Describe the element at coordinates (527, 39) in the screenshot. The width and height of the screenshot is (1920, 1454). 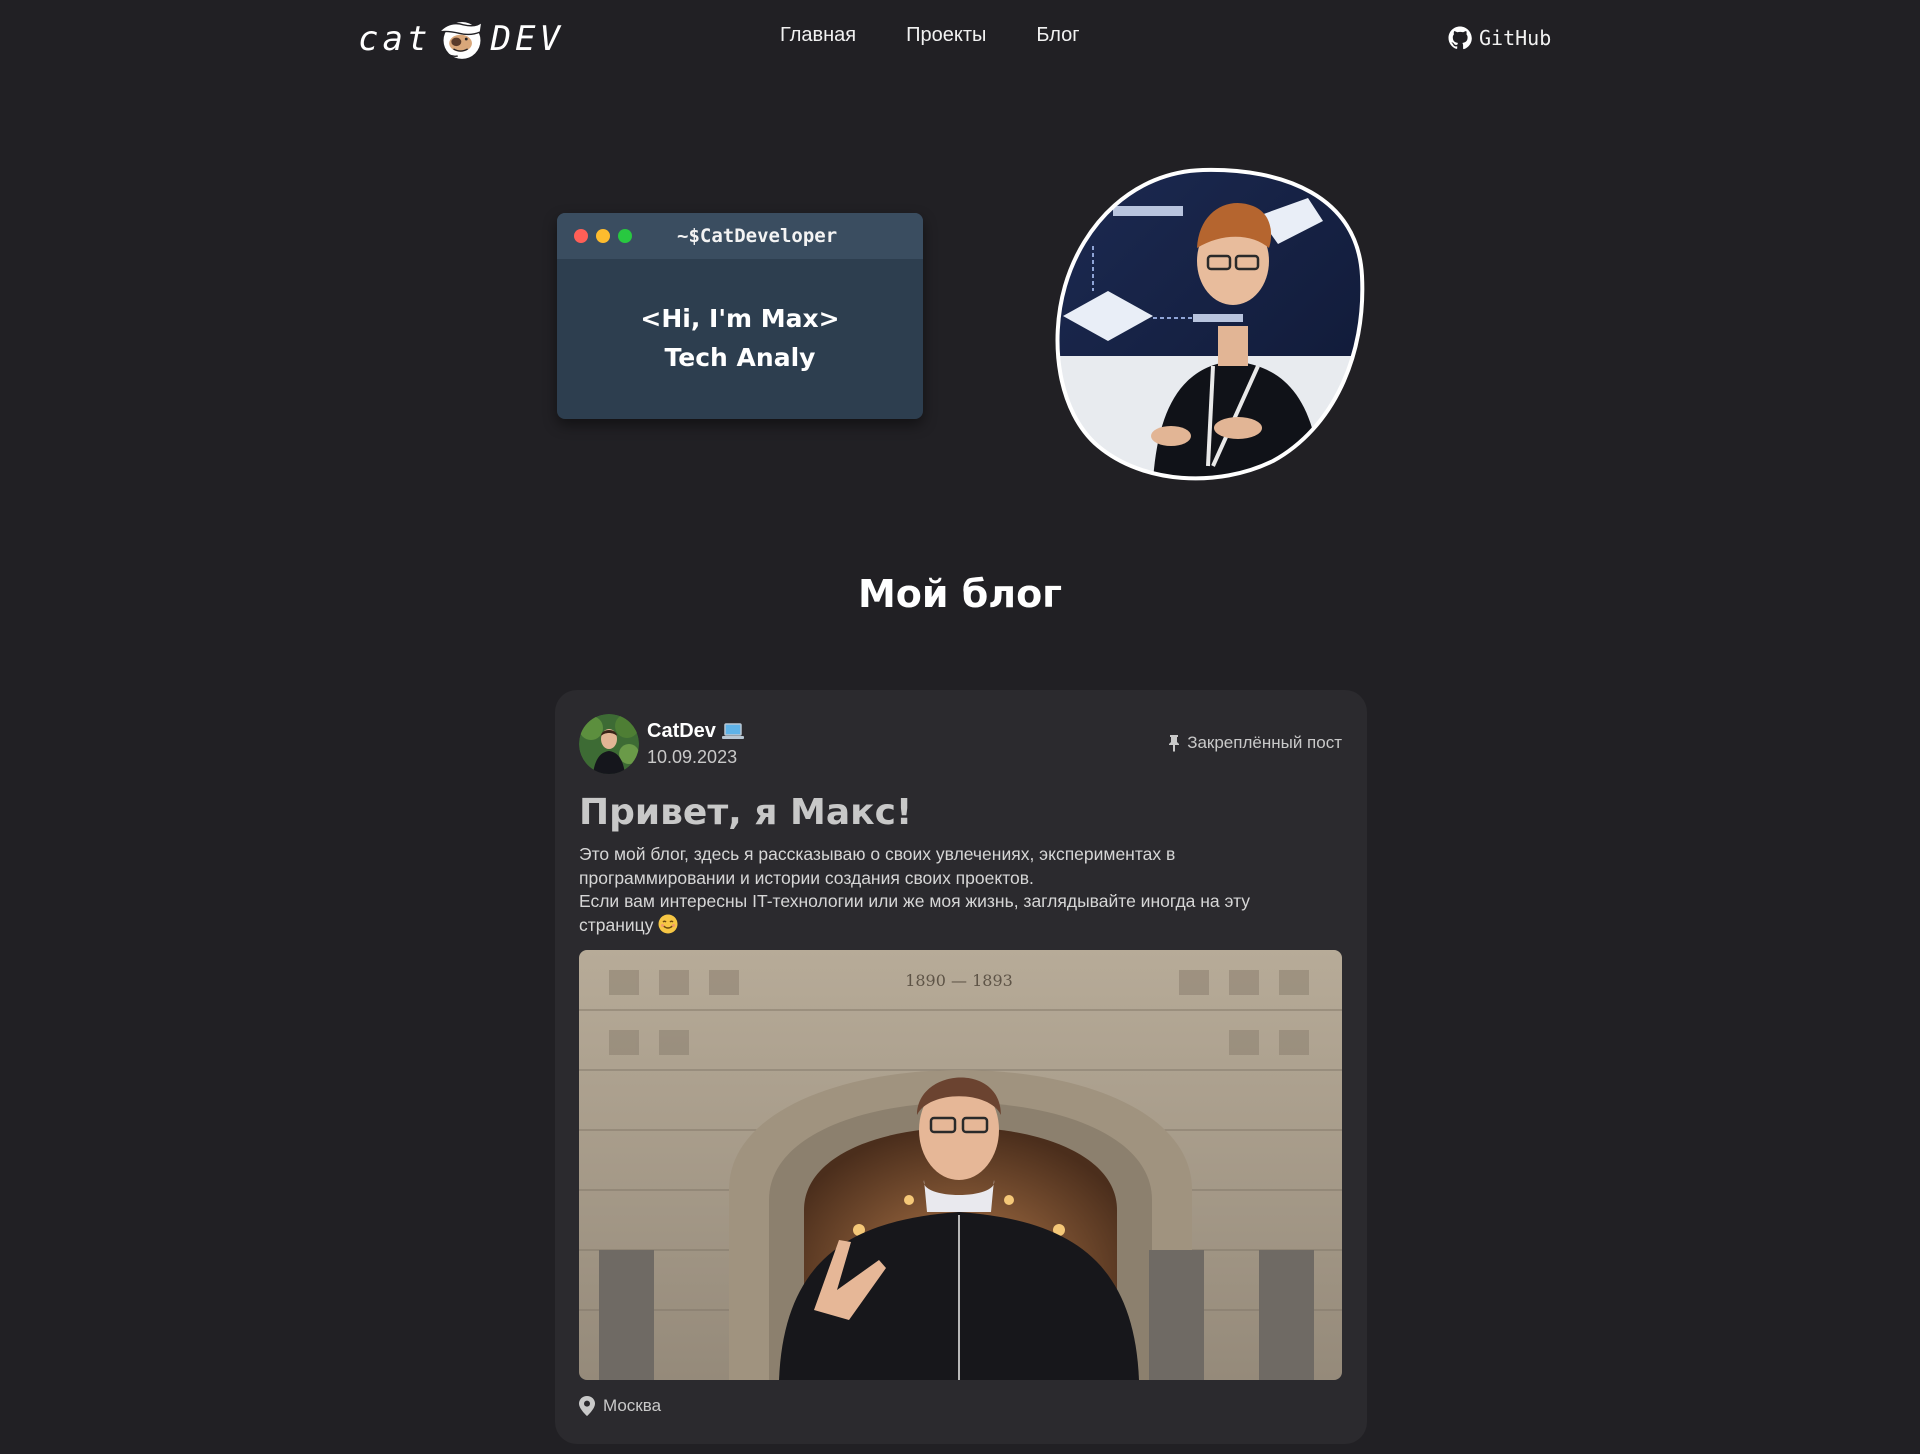
I see `logo-text-right: dev` at that location.